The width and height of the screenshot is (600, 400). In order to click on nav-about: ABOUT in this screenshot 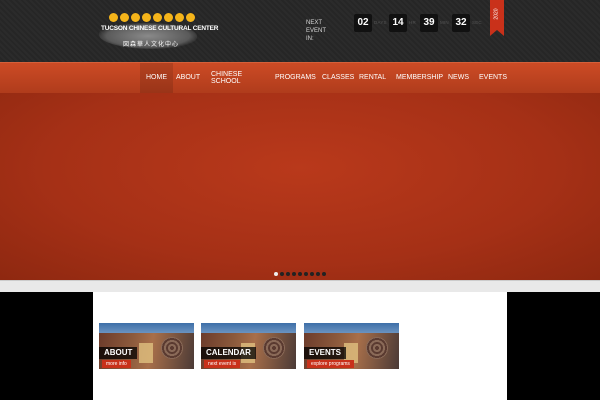, I will do `click(188, 78)`.